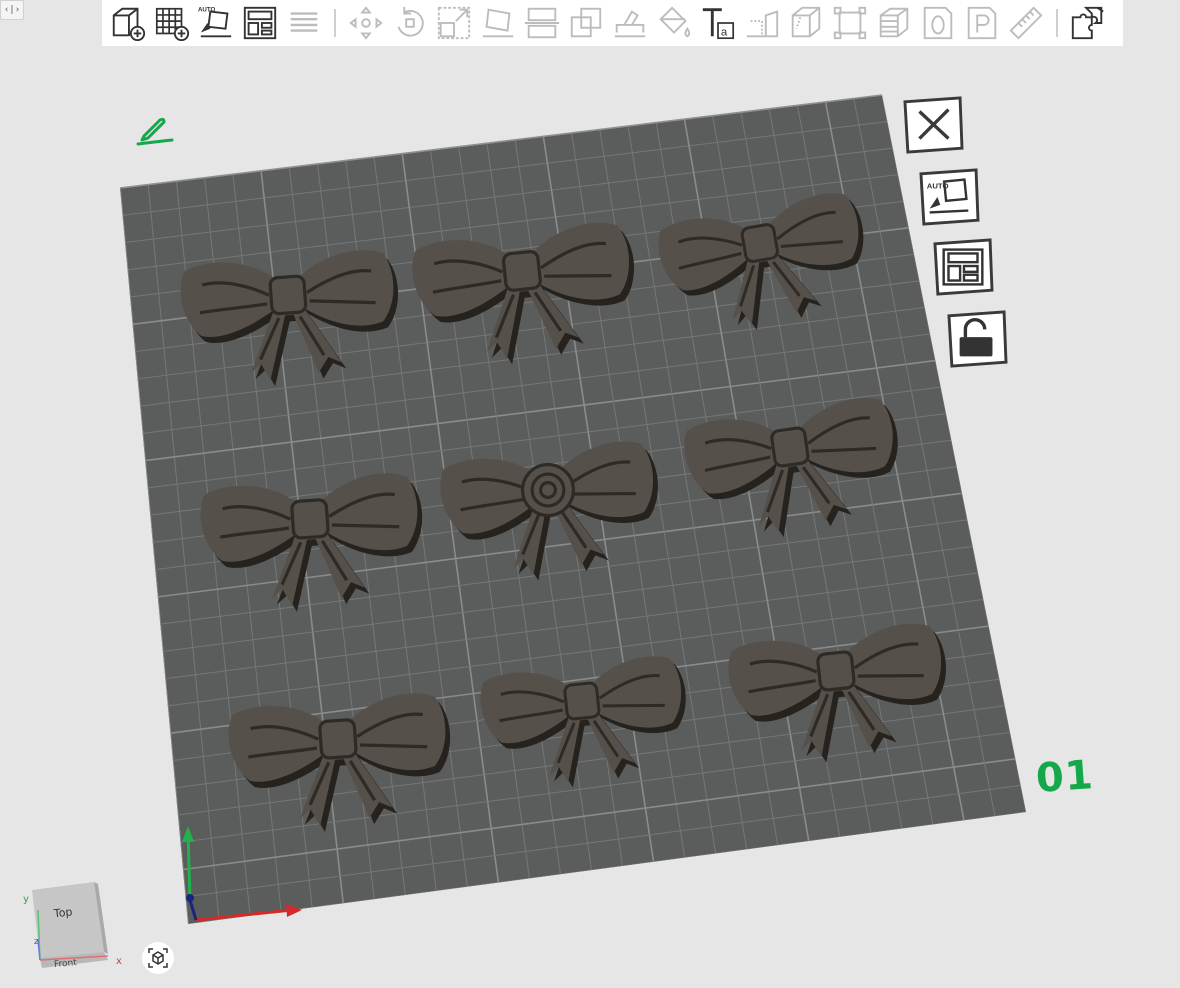  I want to click on view-cube: Top Front y z x, so click(74, 928).